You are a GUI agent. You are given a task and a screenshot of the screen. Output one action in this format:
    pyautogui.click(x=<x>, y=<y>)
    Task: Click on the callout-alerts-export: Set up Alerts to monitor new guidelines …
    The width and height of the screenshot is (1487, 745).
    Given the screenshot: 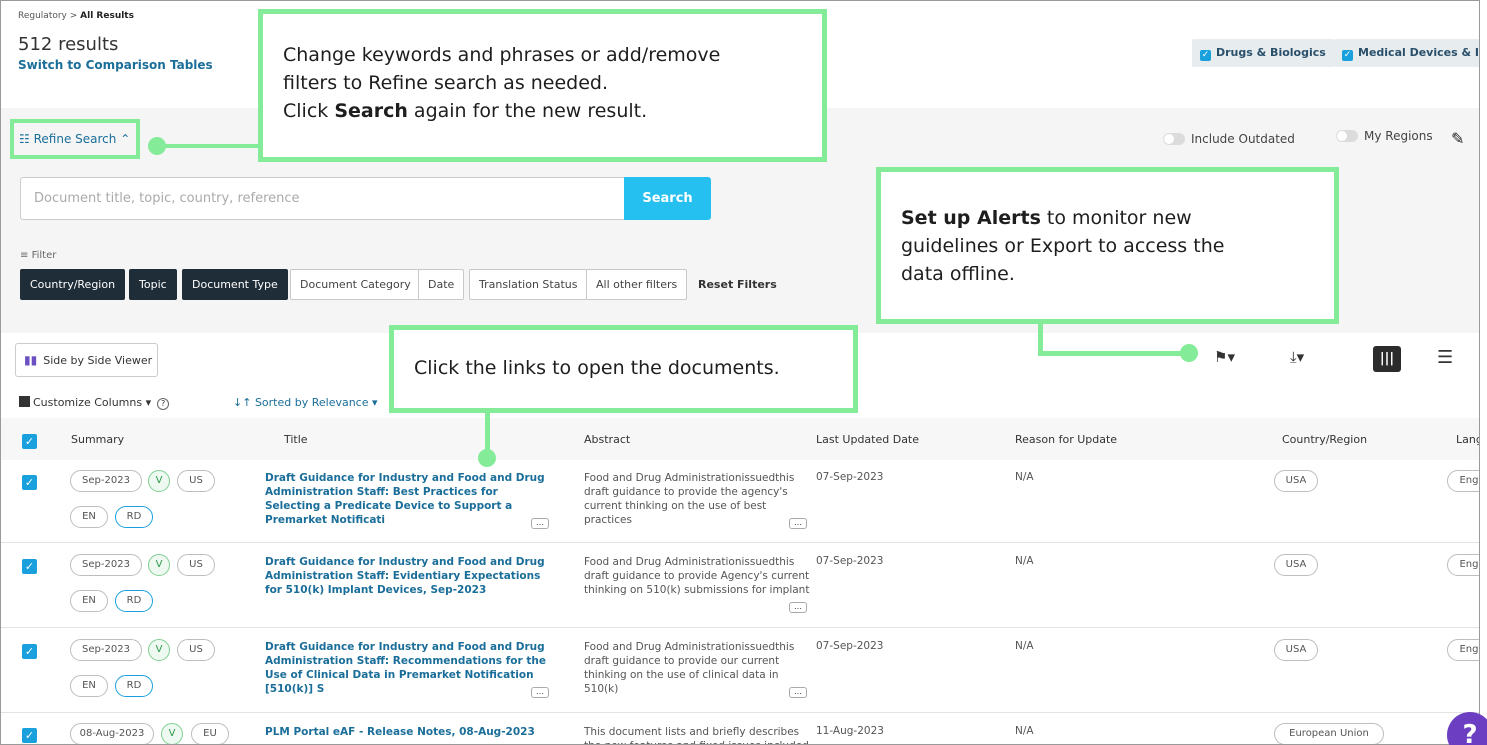 What is the action you would take?
    pyautogui.click(x=1107, y=245)
    